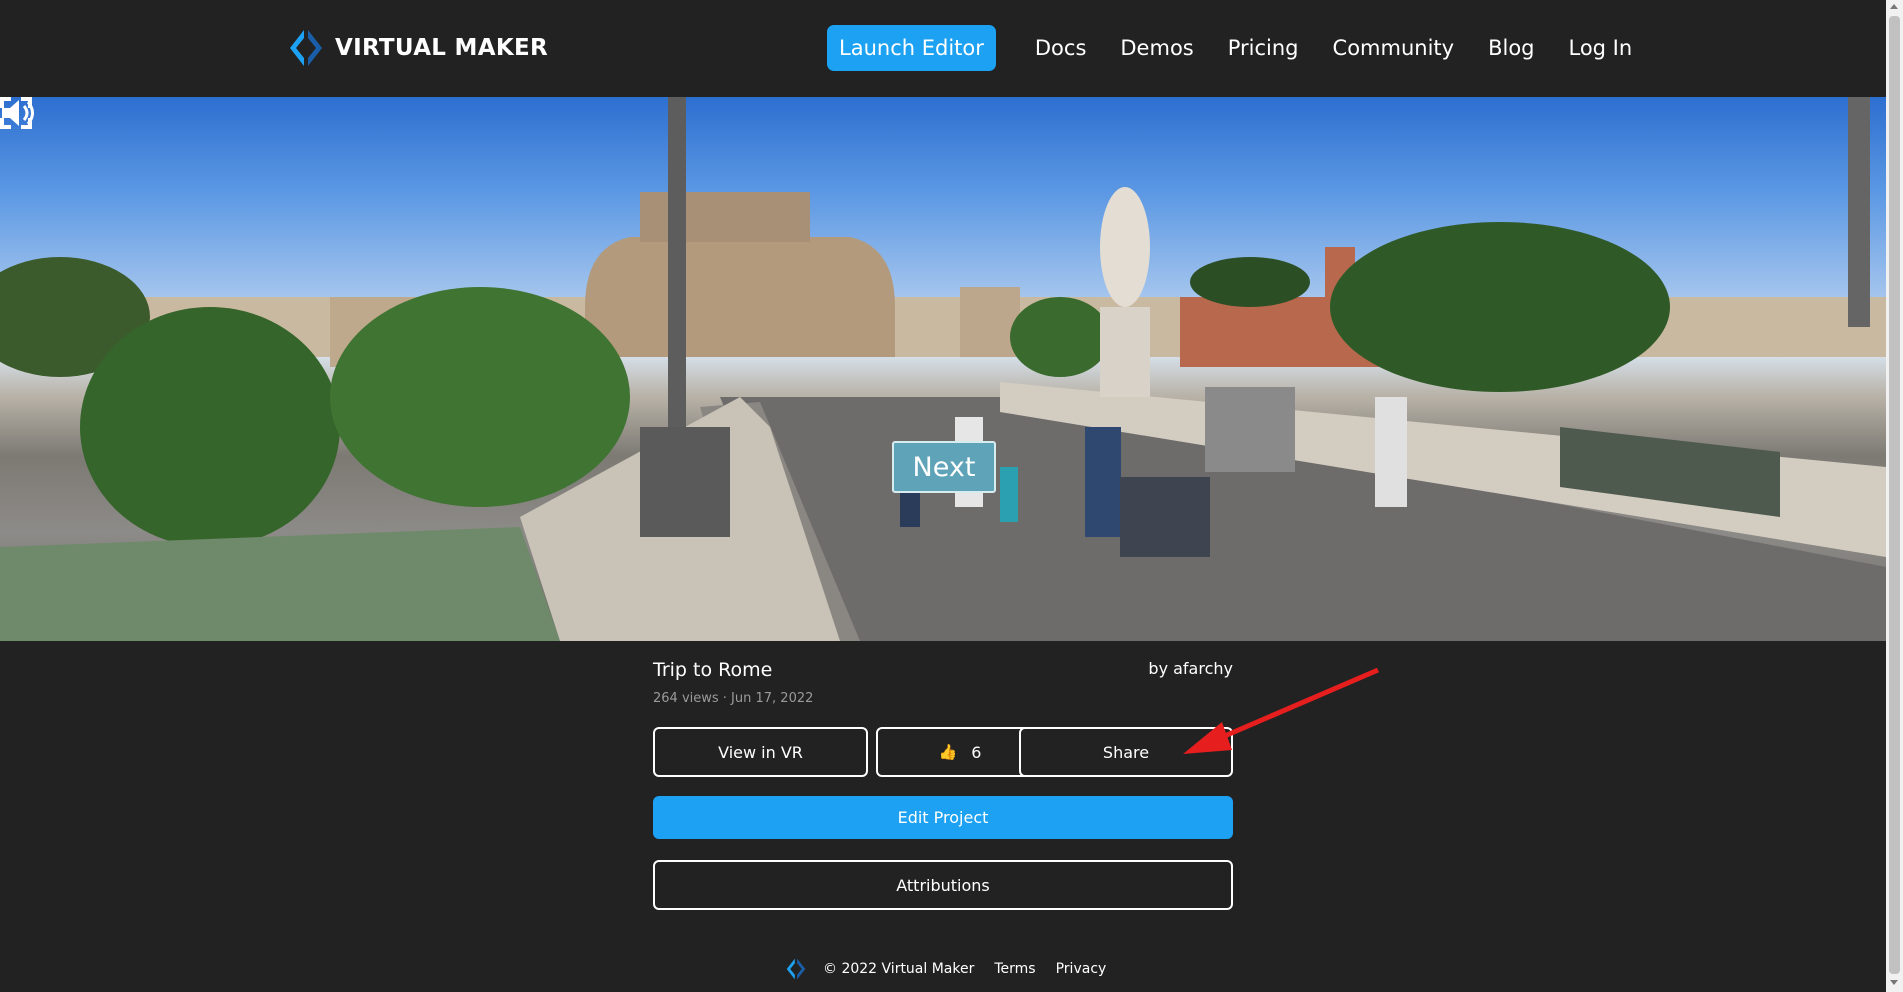 Image resolution: width=1903 pixels, height=992 pixels. Describe the element at coordinates (1894, 982) in the screenshot. I see `scroll-down-arrow-icon` at that location.